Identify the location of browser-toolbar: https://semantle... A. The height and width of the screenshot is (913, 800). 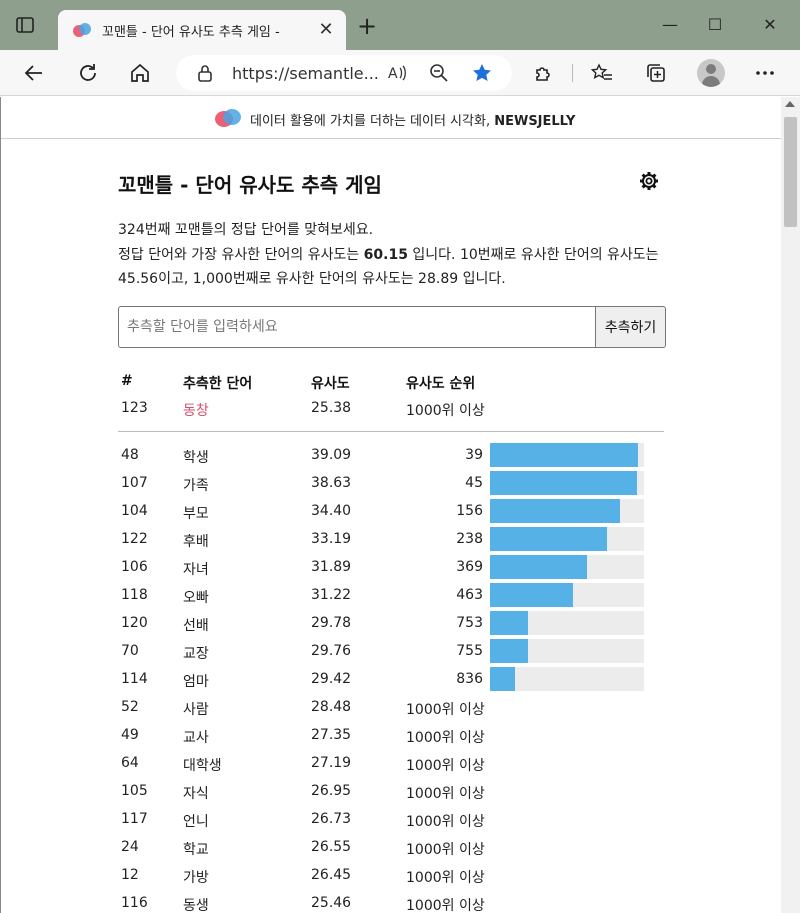
(400, 73).